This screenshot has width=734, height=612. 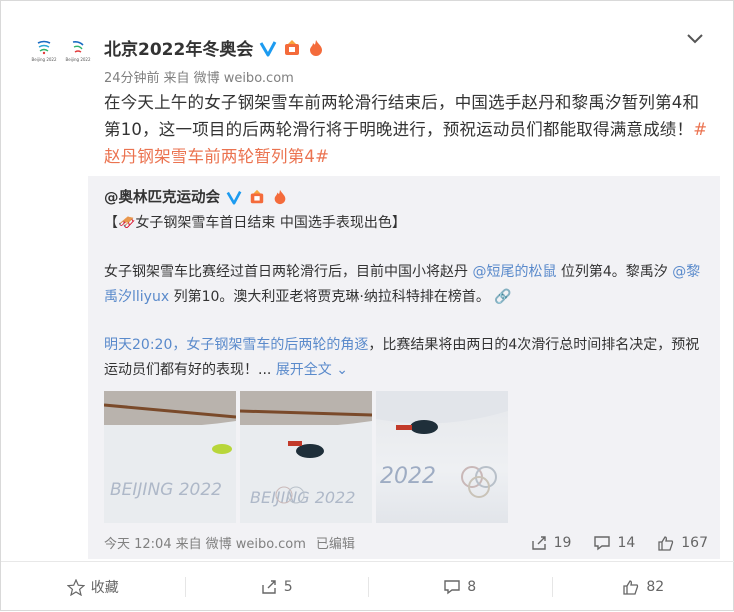 I want to click on post-meta: 24分钟前 来自 微博 weibo.com, so click(x=199, y=76).